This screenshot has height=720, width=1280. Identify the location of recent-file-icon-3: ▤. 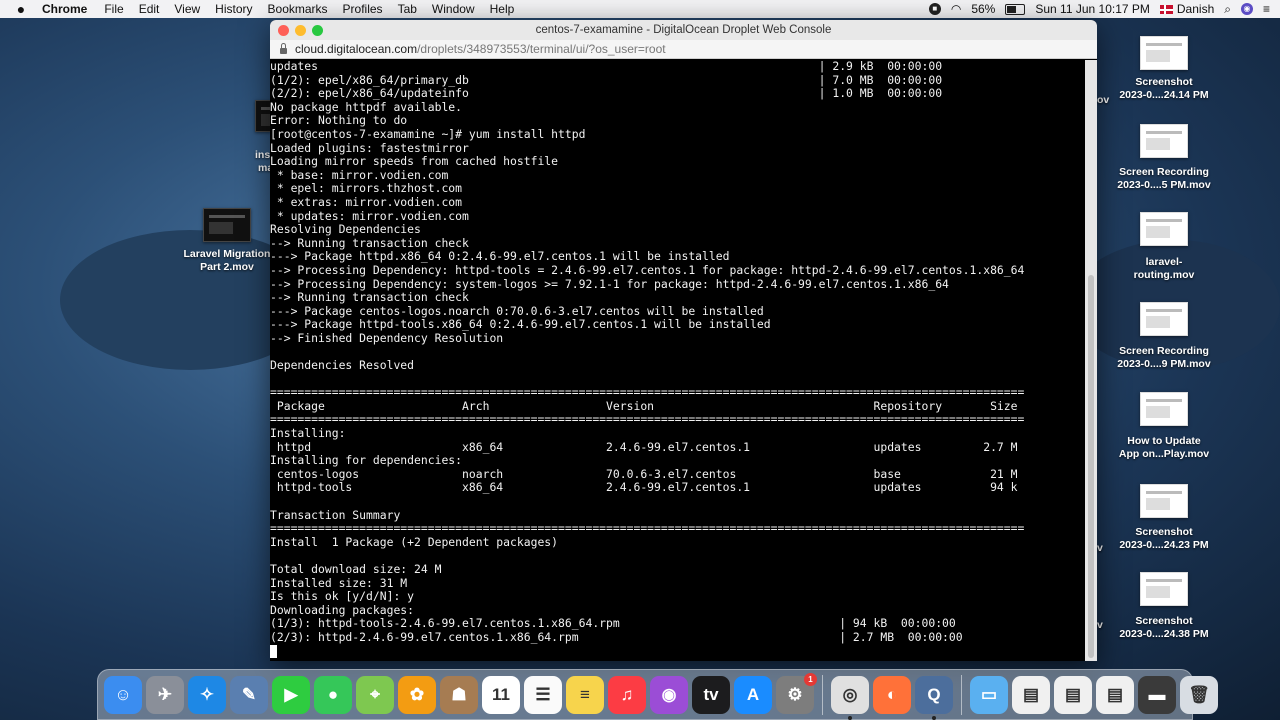
(1115, 694).